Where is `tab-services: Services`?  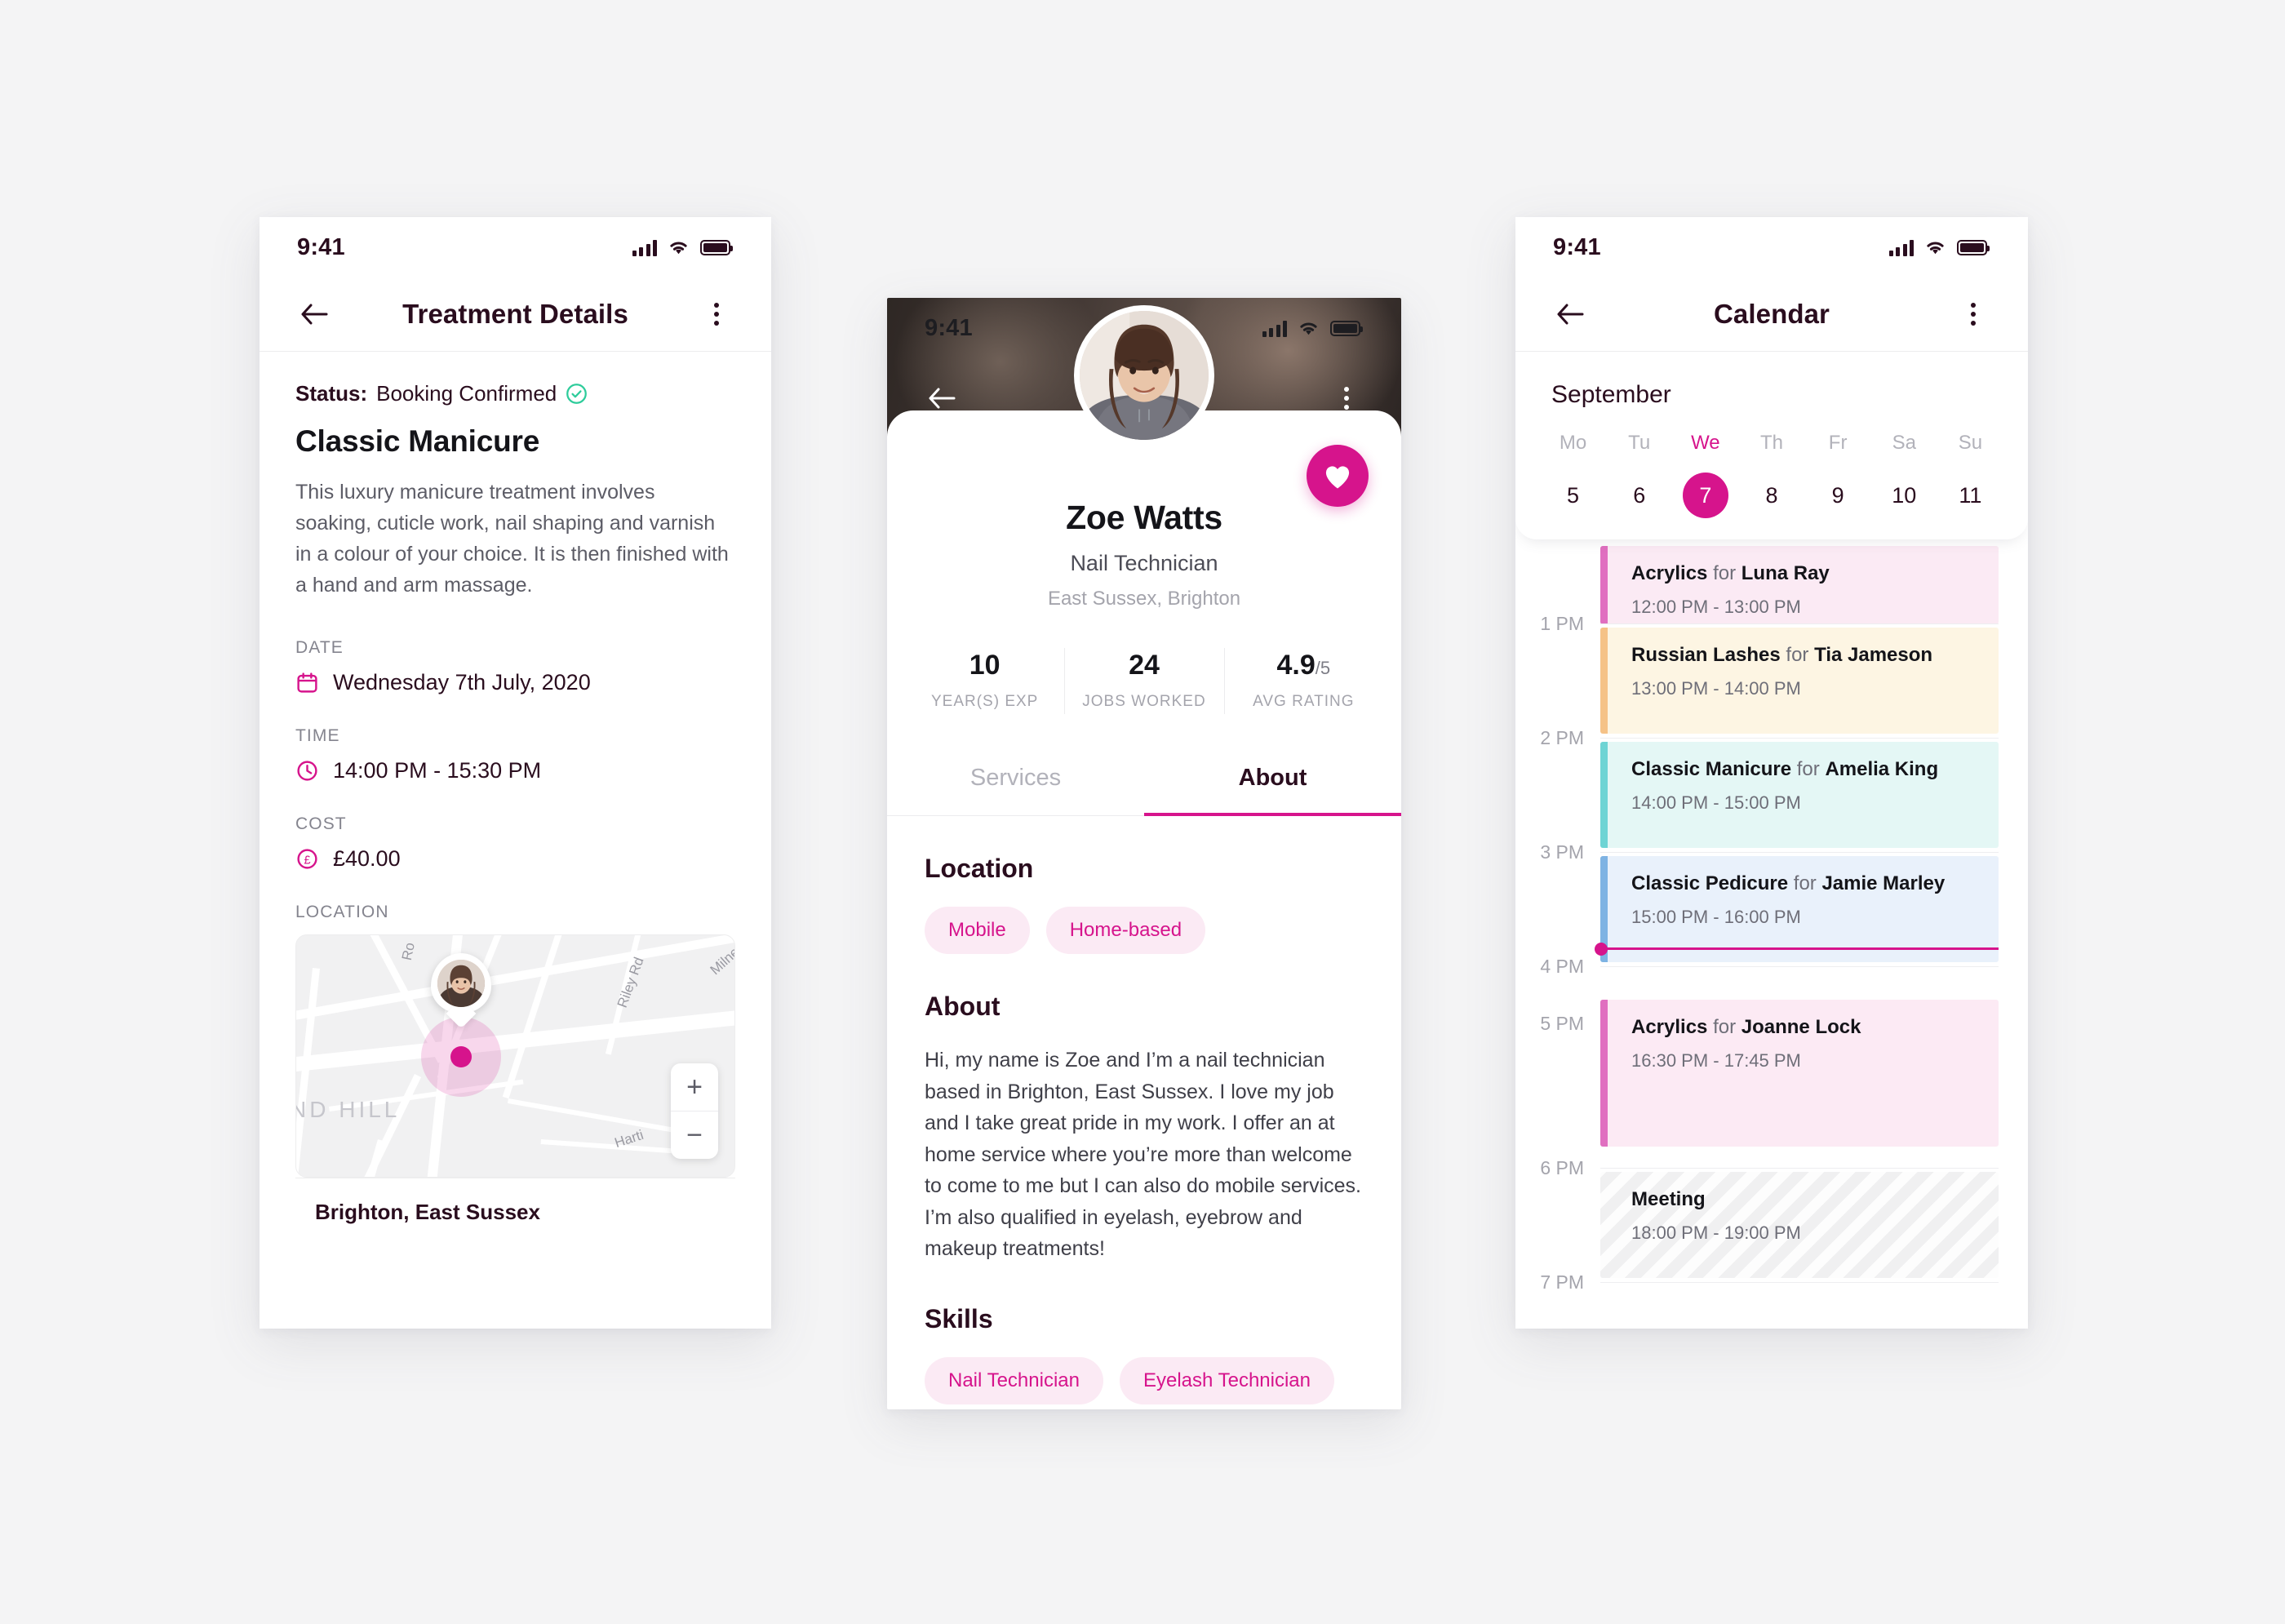
tab-services: Services is located at coordinates (1015, 784).